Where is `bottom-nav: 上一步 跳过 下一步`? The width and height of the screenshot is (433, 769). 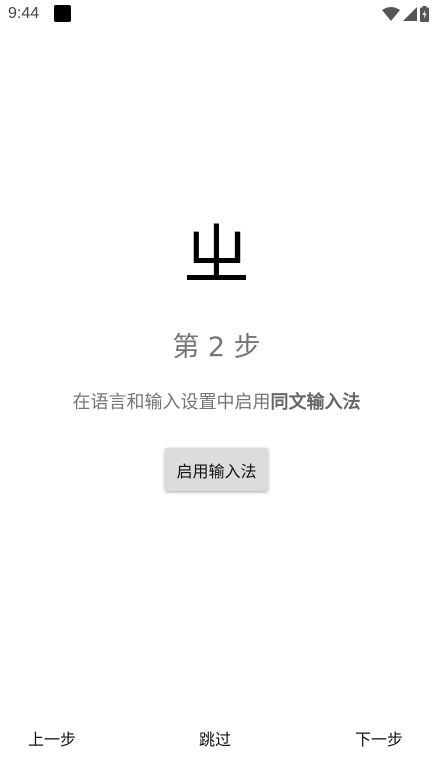 bottom-nav: 上一步 跳过 下一步 is located at coordinates (216, 740).